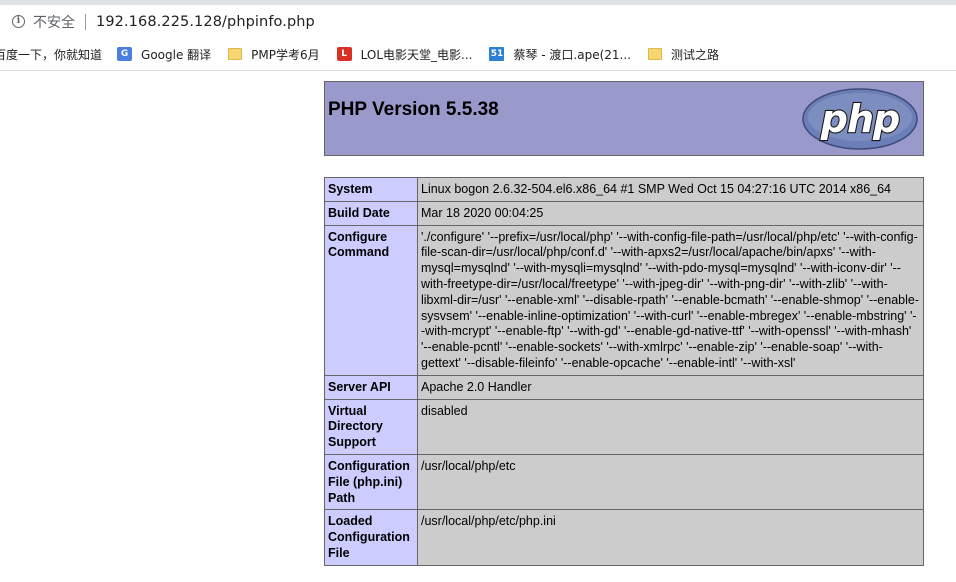 This screenshot has width=956, height=582. I want to click on table-row: Build Date Mar 18 2020 00:04:25, so click(624, 213).